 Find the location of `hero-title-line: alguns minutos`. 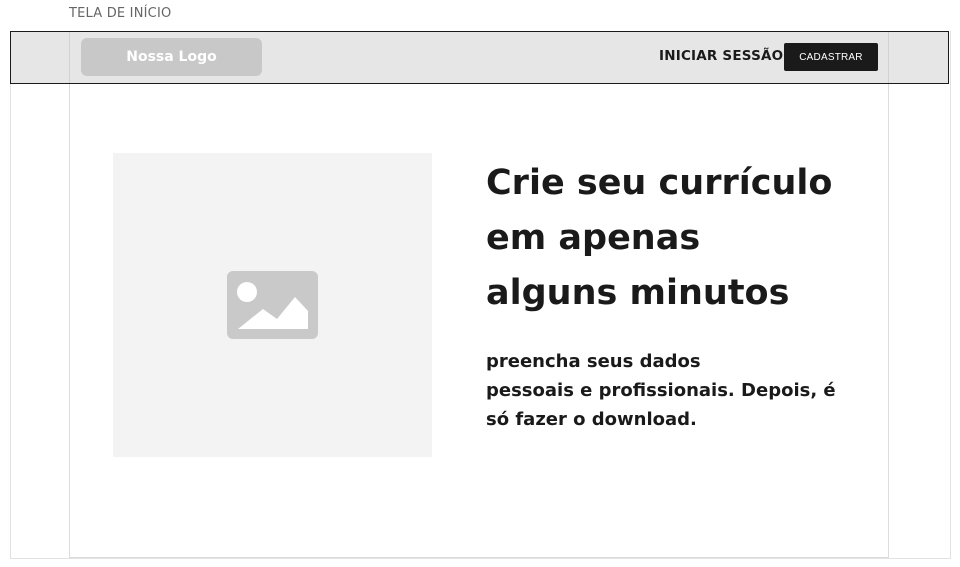

hero-title-line: alguns minutos is located at coordinates (638, 293).